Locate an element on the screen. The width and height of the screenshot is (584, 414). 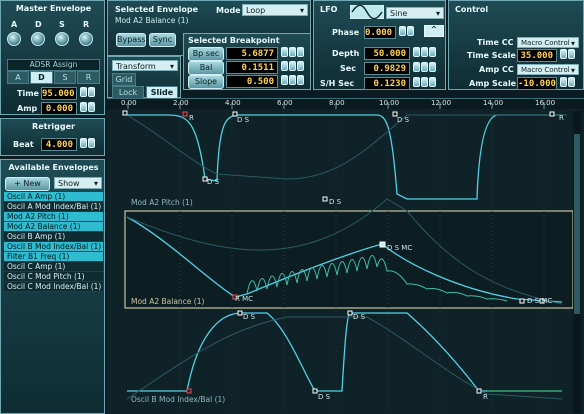
envelope-list-item: Oscil A Amp (1) is located at coordinates (53, 197).